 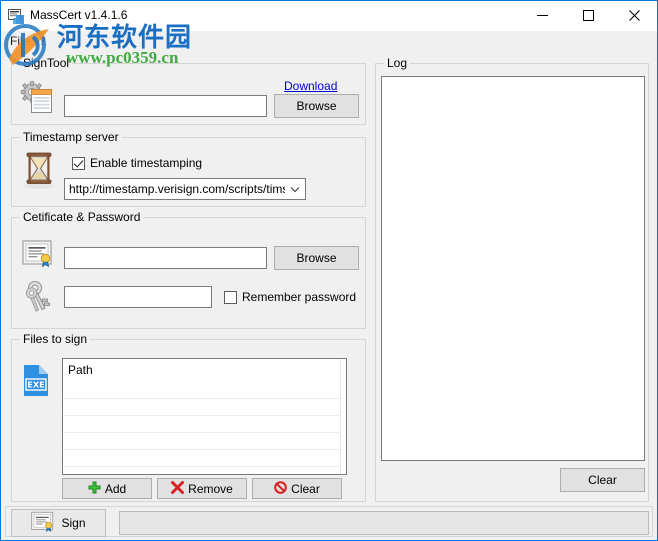 I want to click on menu-item-help: ?, so click(x=42, y=41).